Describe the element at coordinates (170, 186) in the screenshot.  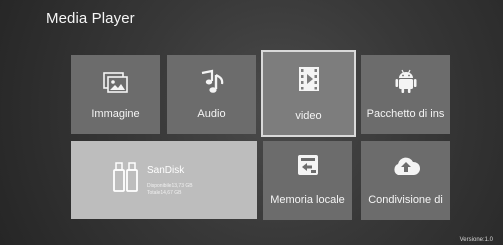
I see `usb-available-space: Disponibile13,73 GB` at that location.